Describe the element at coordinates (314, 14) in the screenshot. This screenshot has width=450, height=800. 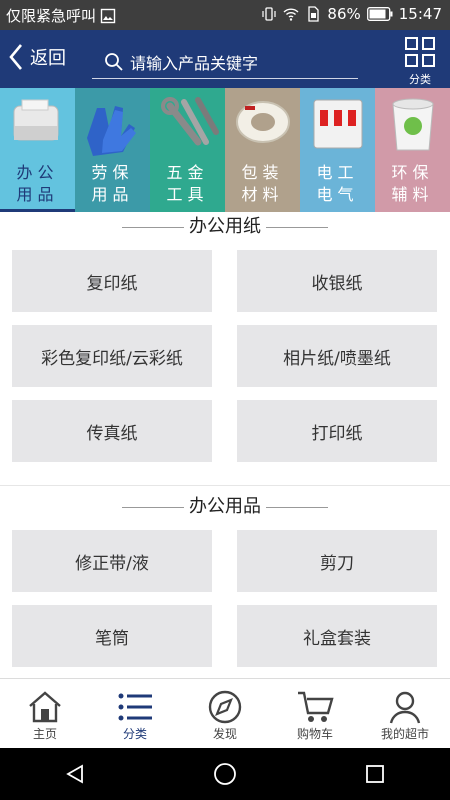
I see `sim-icon` at that location.